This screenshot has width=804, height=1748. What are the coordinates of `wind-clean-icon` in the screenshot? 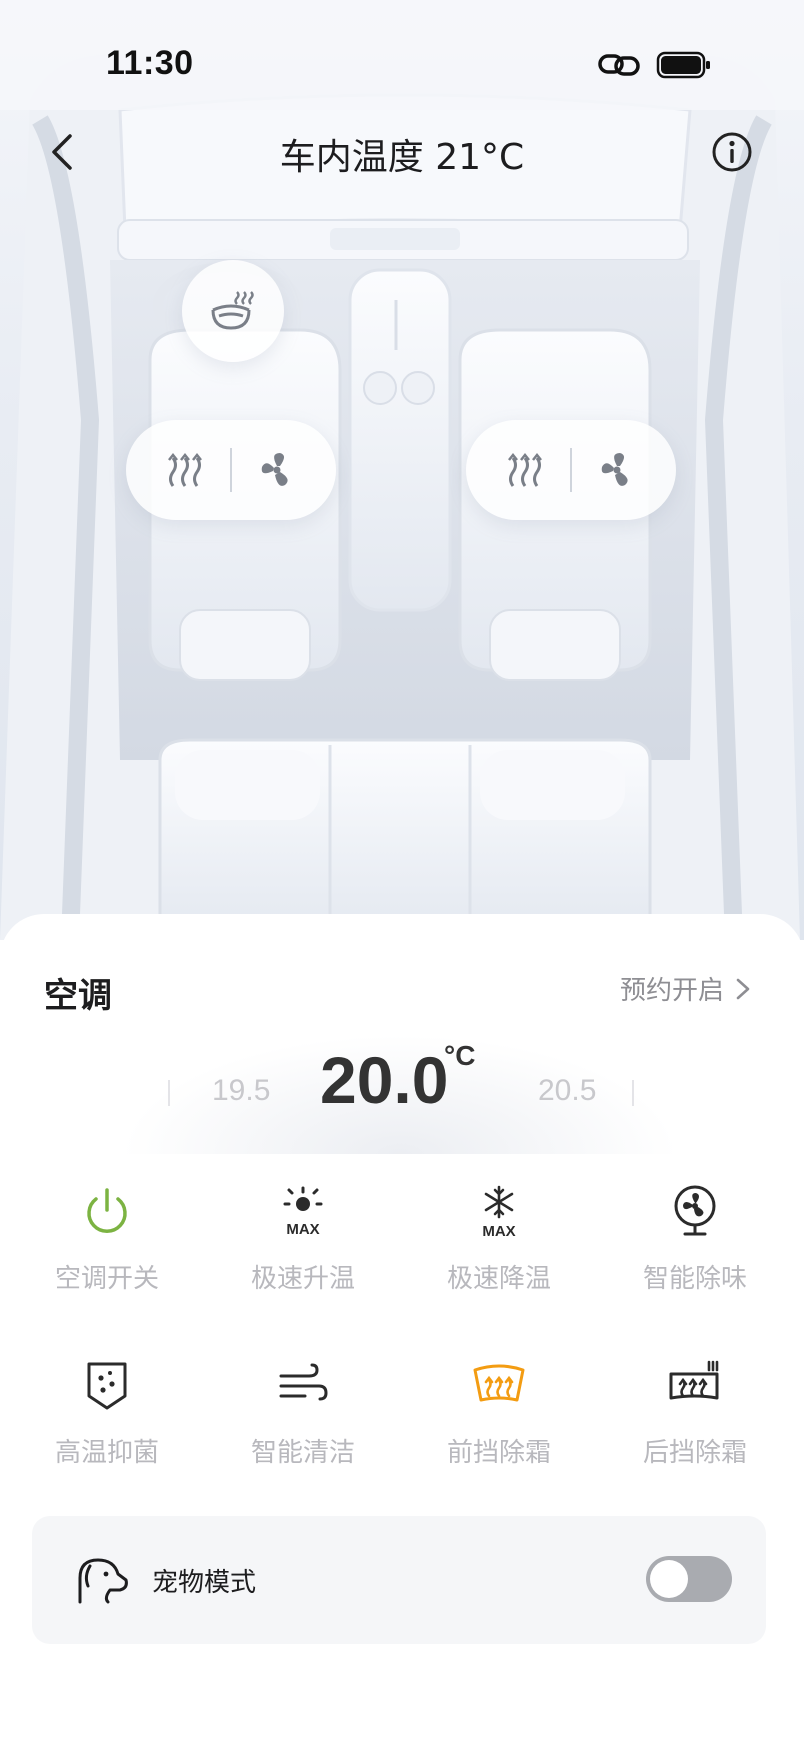 It's located at (303, 1382).